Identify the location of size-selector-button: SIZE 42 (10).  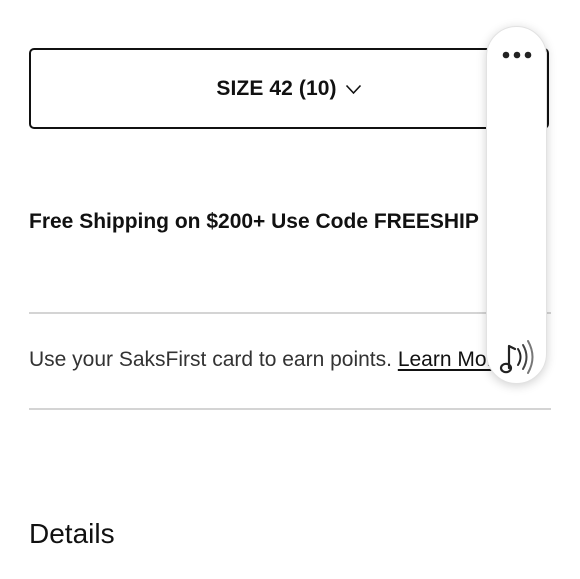
(289, 88).